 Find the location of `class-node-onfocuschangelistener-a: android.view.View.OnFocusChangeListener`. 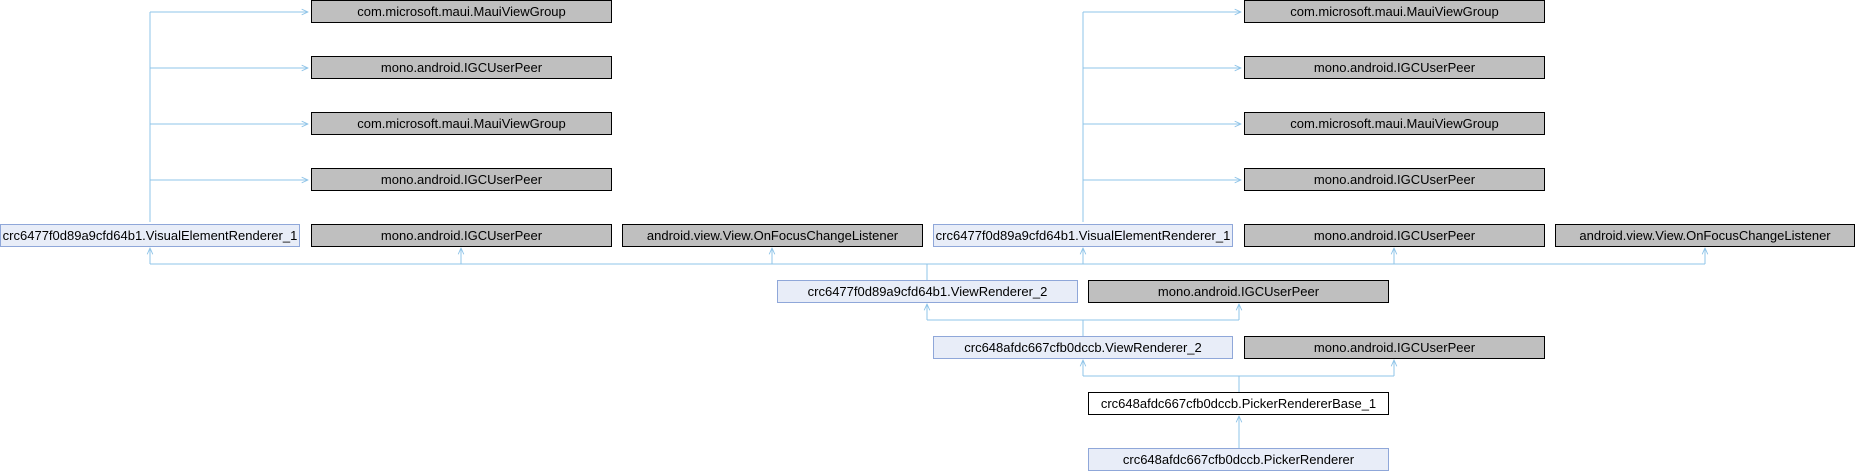

class-node-onfocuschangelistener-a: android.view.View.OnFocusChangeListener is located at coordinates (772, 235).